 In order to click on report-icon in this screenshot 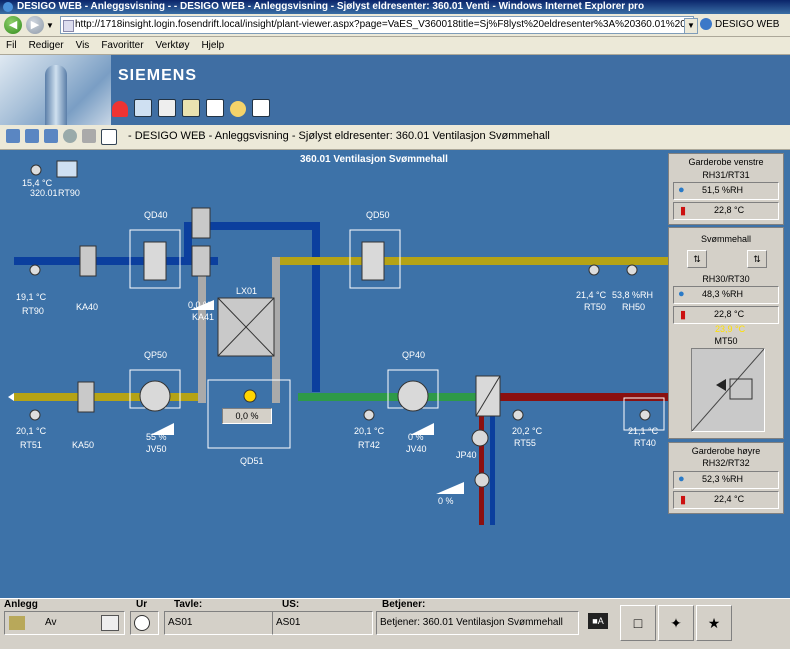, I will do `click(261, 108)`.